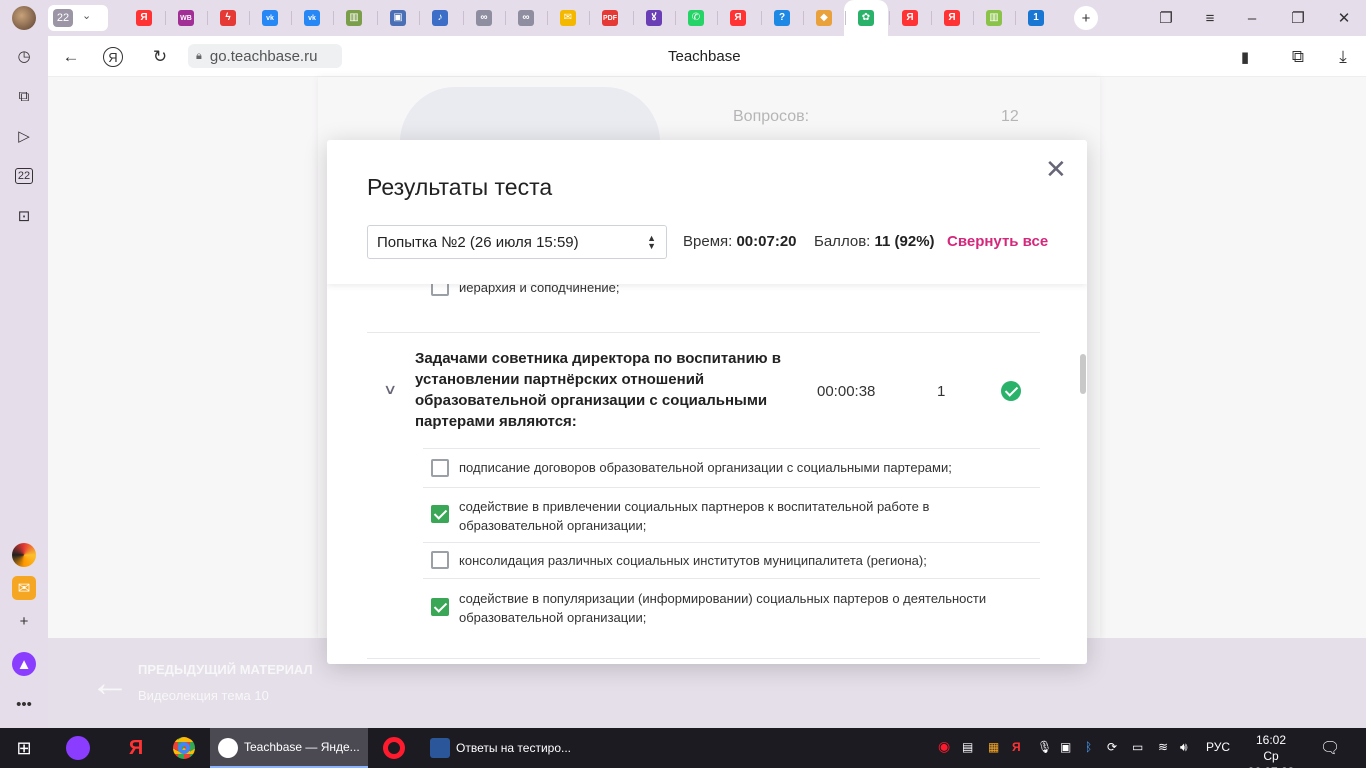 This screenshot has width=1366, height=768. I want to click on browser-tab: ◆, so click(824, 18).